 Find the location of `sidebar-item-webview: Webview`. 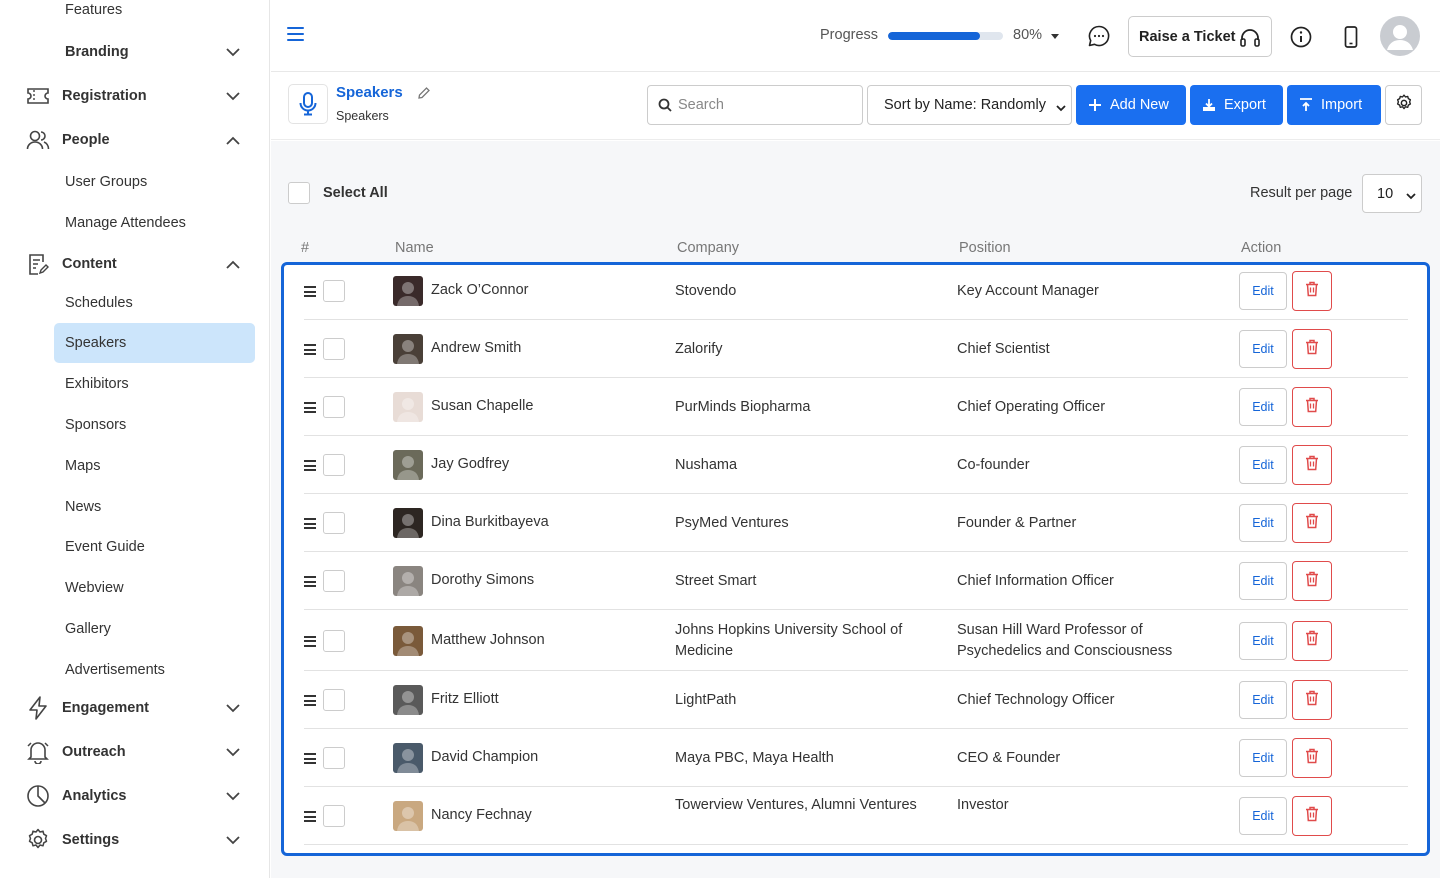

sidebar-item-webview: Webview is located at coordinates (154, 588).